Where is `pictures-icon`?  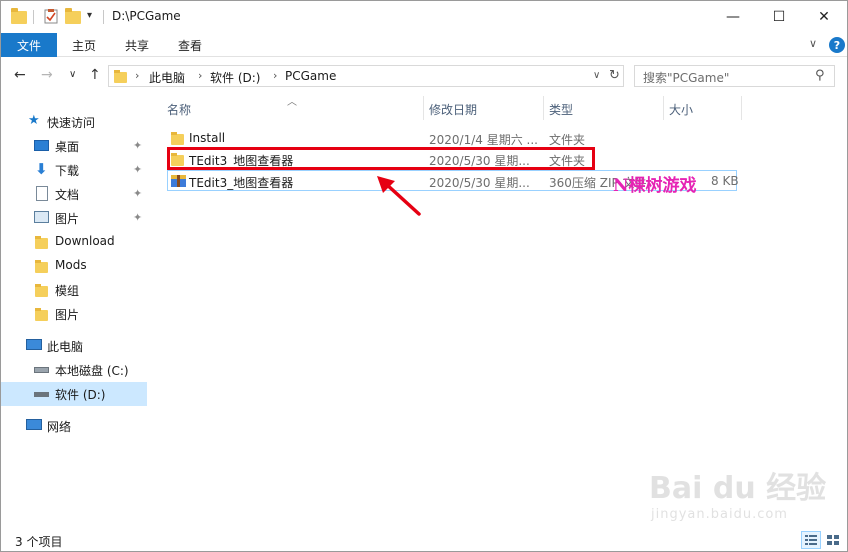 pictures-icon is located at coordinates (41, 217).